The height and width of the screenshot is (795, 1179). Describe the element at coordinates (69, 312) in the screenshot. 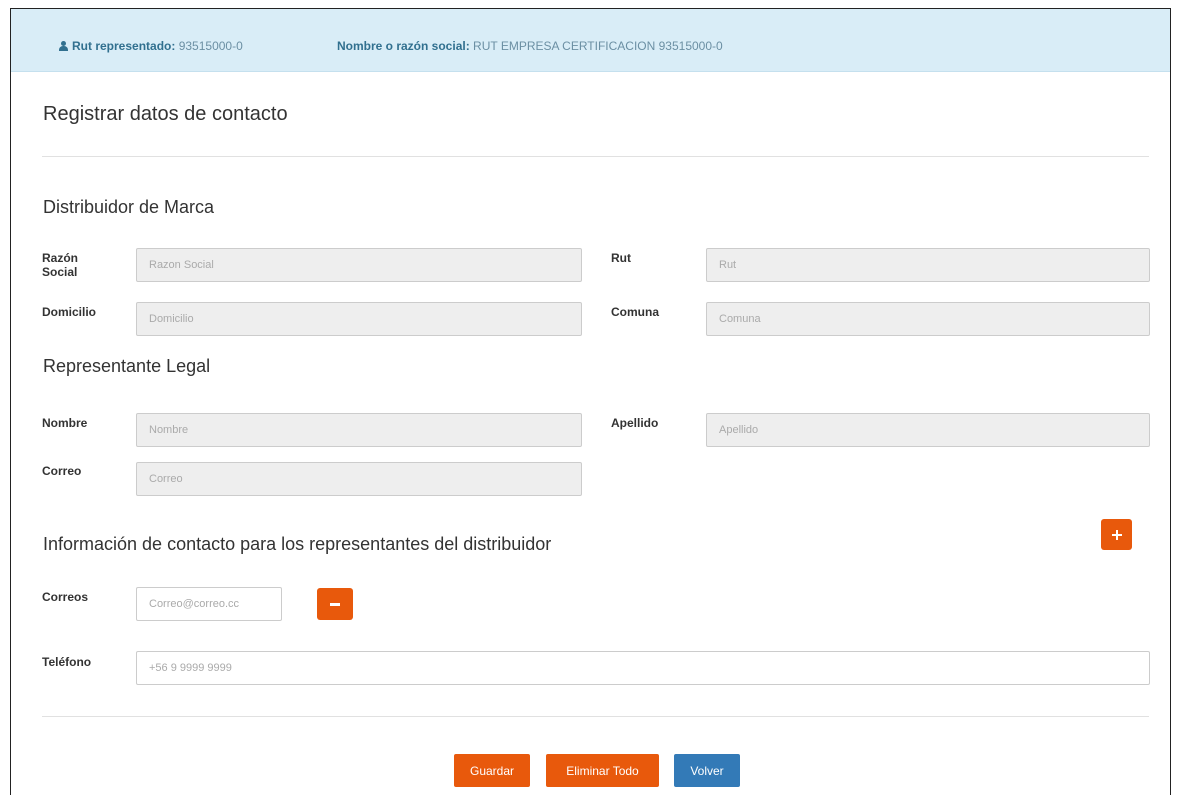

I see `domicilio-label: Domicilio` at that location.